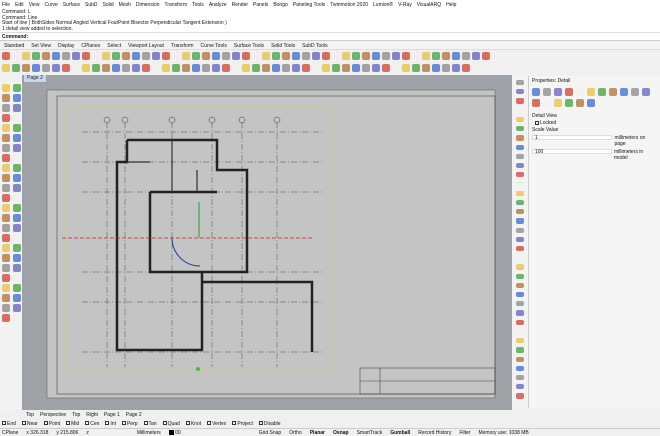 The image size is (660, 436). I want to click on menu-panels: Panels, so click(260, 5).